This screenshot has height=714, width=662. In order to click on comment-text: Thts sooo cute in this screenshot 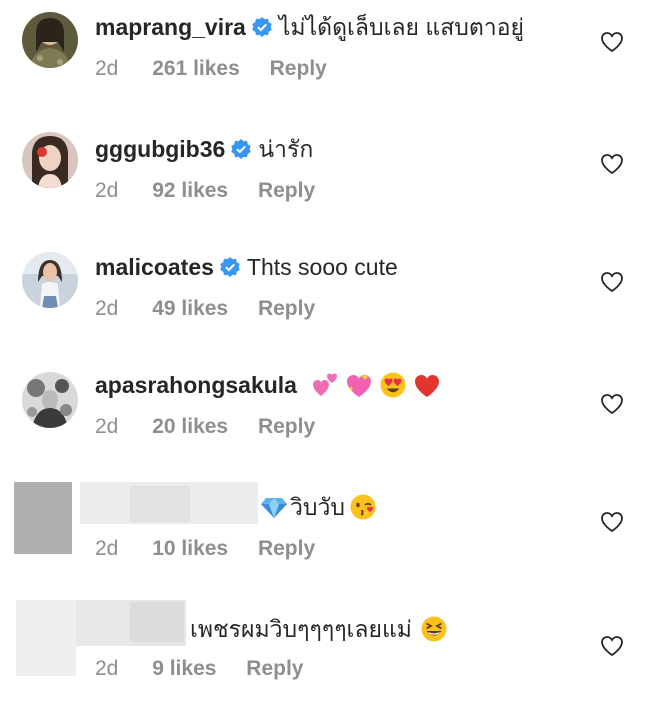, I will do `click(322, 267)`.